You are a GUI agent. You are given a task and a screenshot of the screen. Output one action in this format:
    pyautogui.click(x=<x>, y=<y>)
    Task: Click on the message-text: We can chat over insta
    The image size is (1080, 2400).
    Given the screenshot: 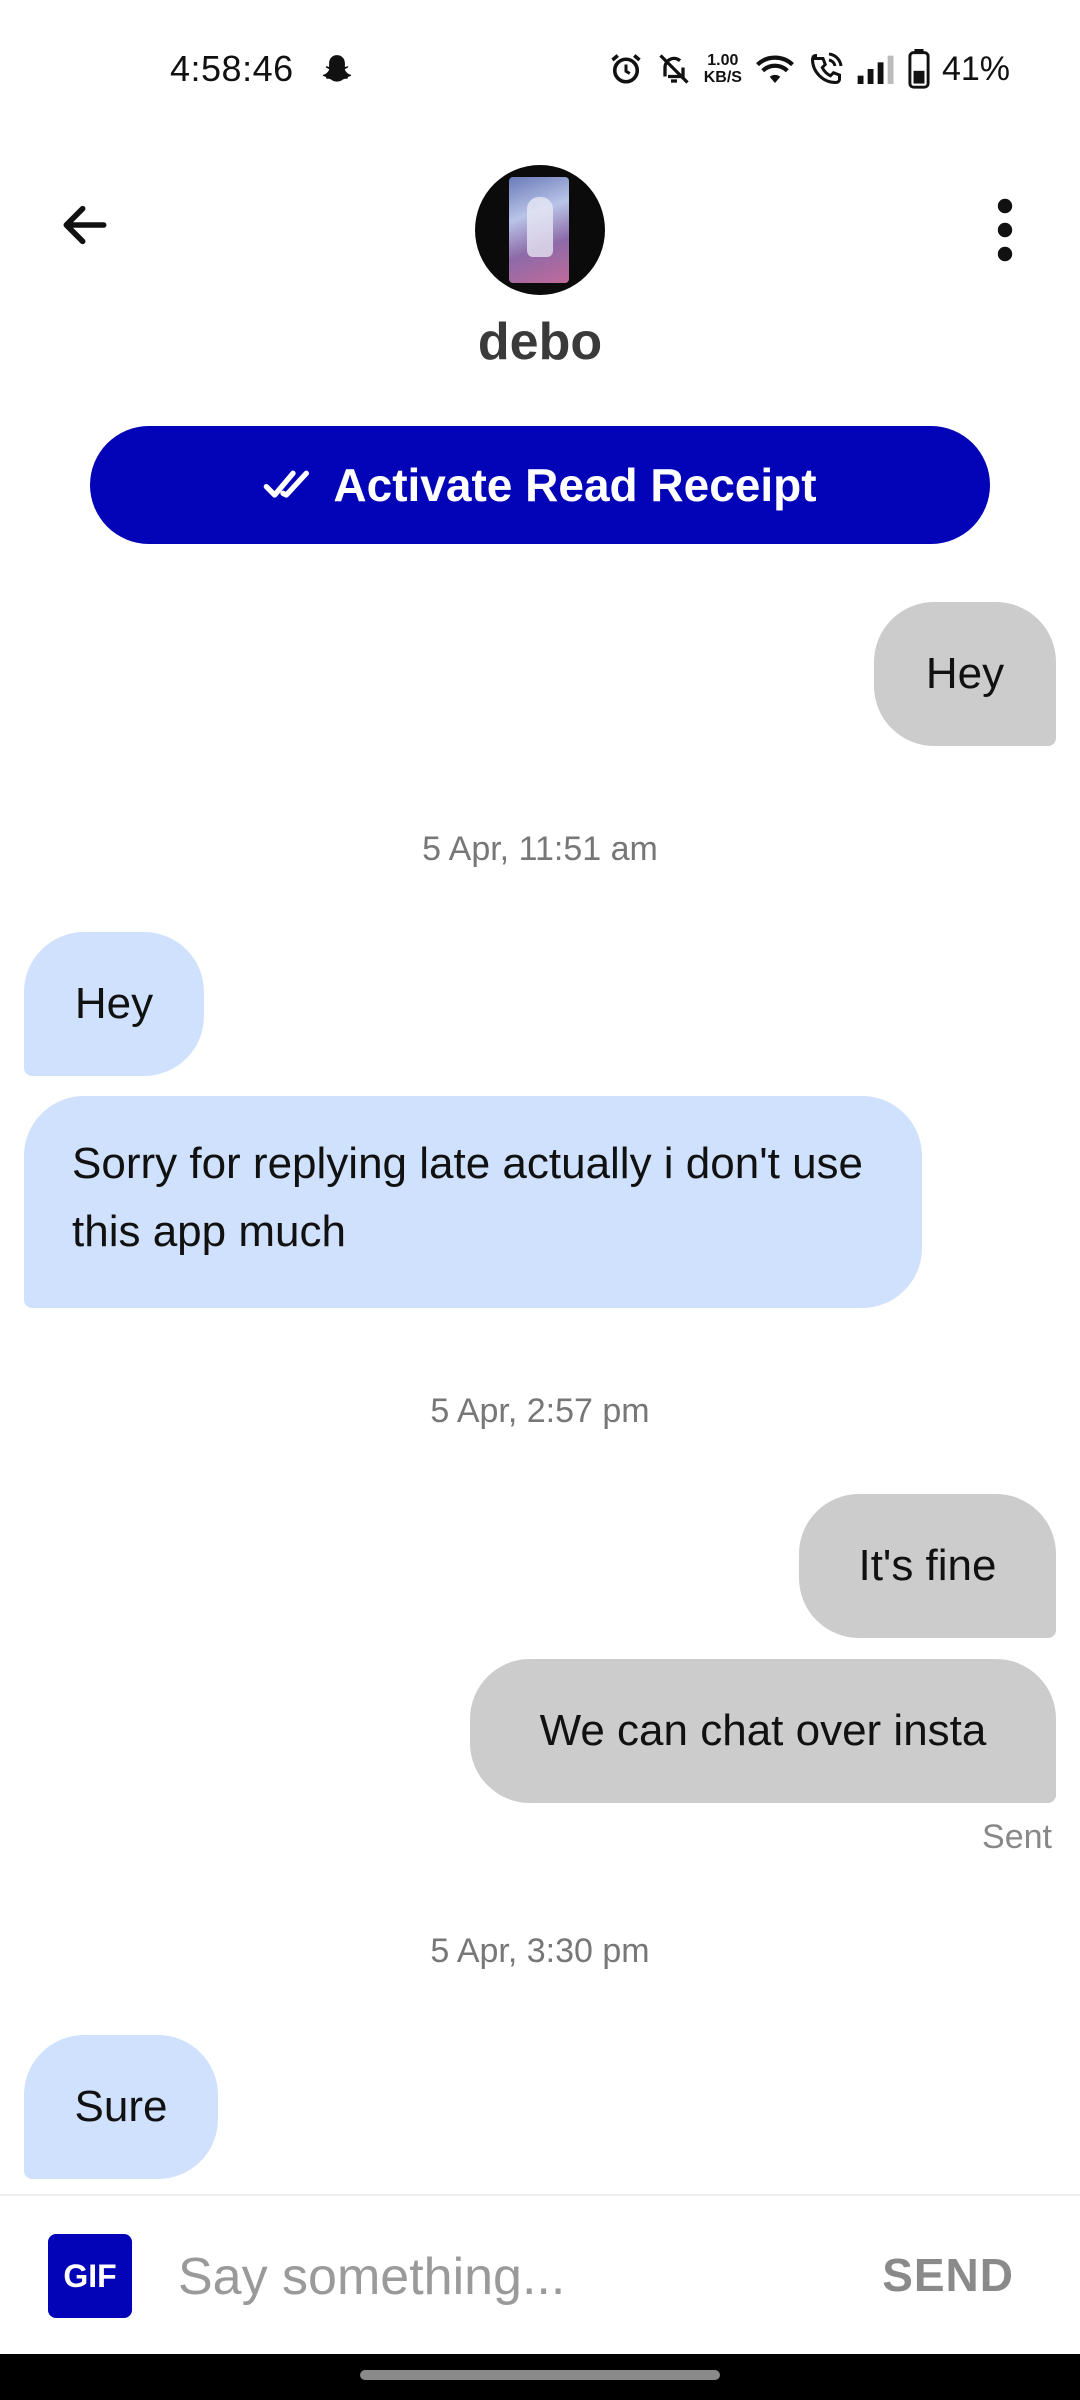 What is the action you would take?
    pyautogui.click(x=763, y=1730)
    